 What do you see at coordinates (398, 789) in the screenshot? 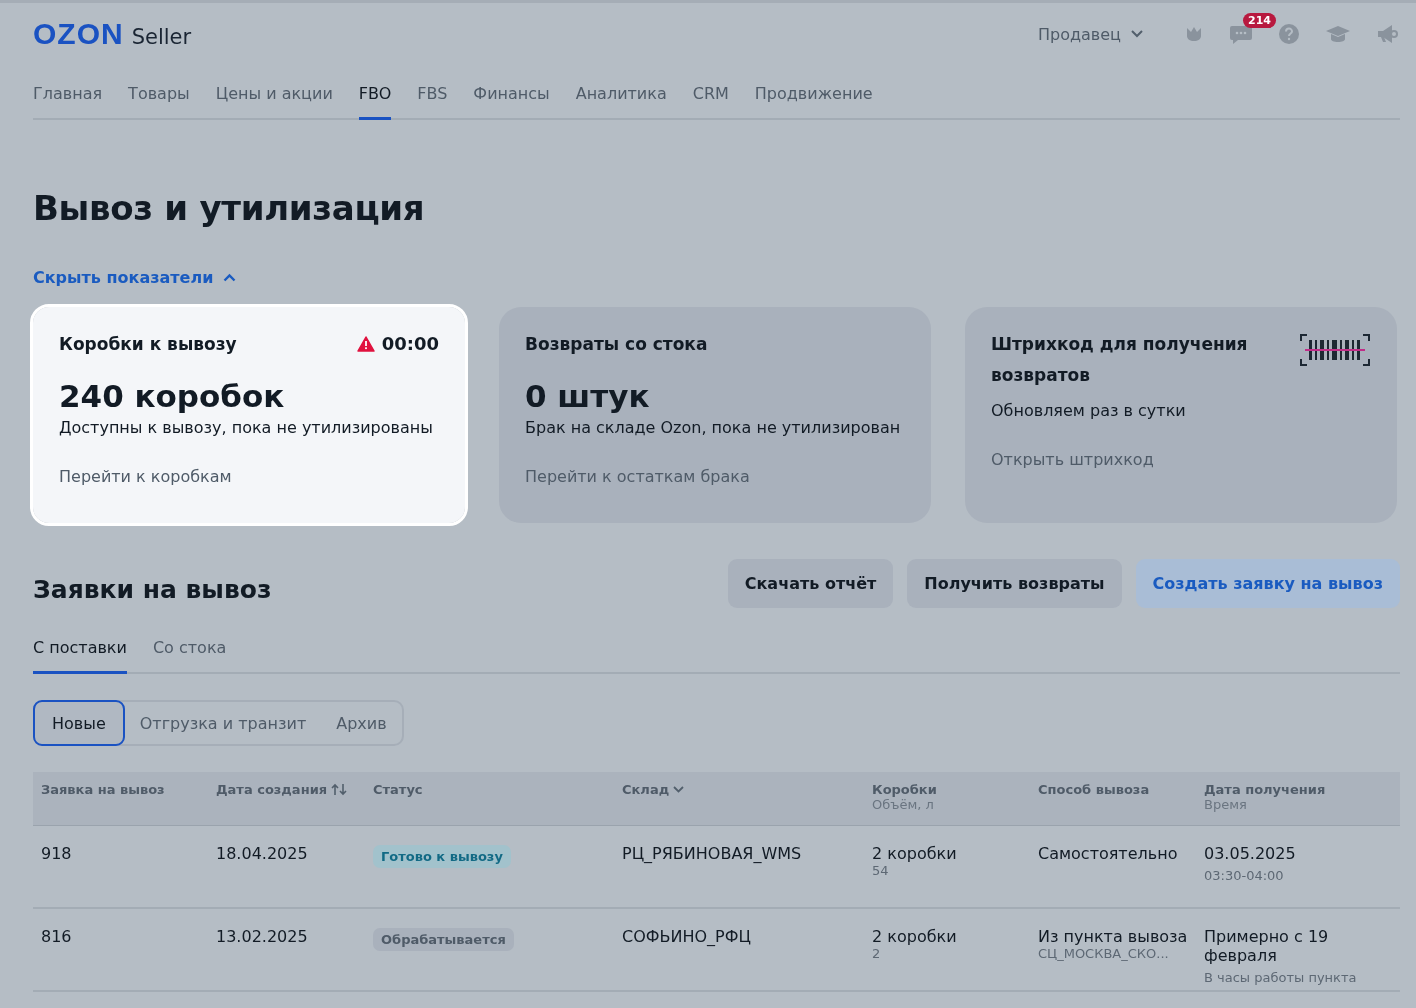
I see `column-header: Статус` at bounding box center [398, 789].